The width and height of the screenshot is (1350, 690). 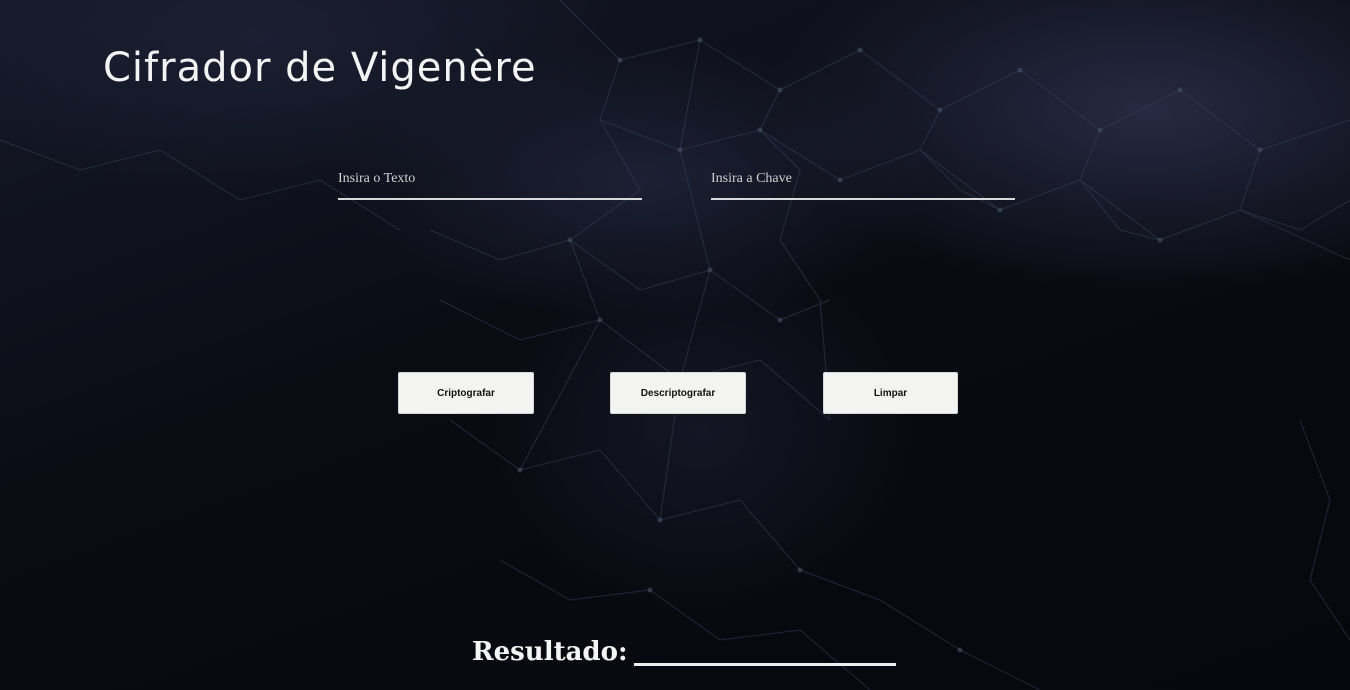 I want to click on result-output, so click(x=764, y=652).